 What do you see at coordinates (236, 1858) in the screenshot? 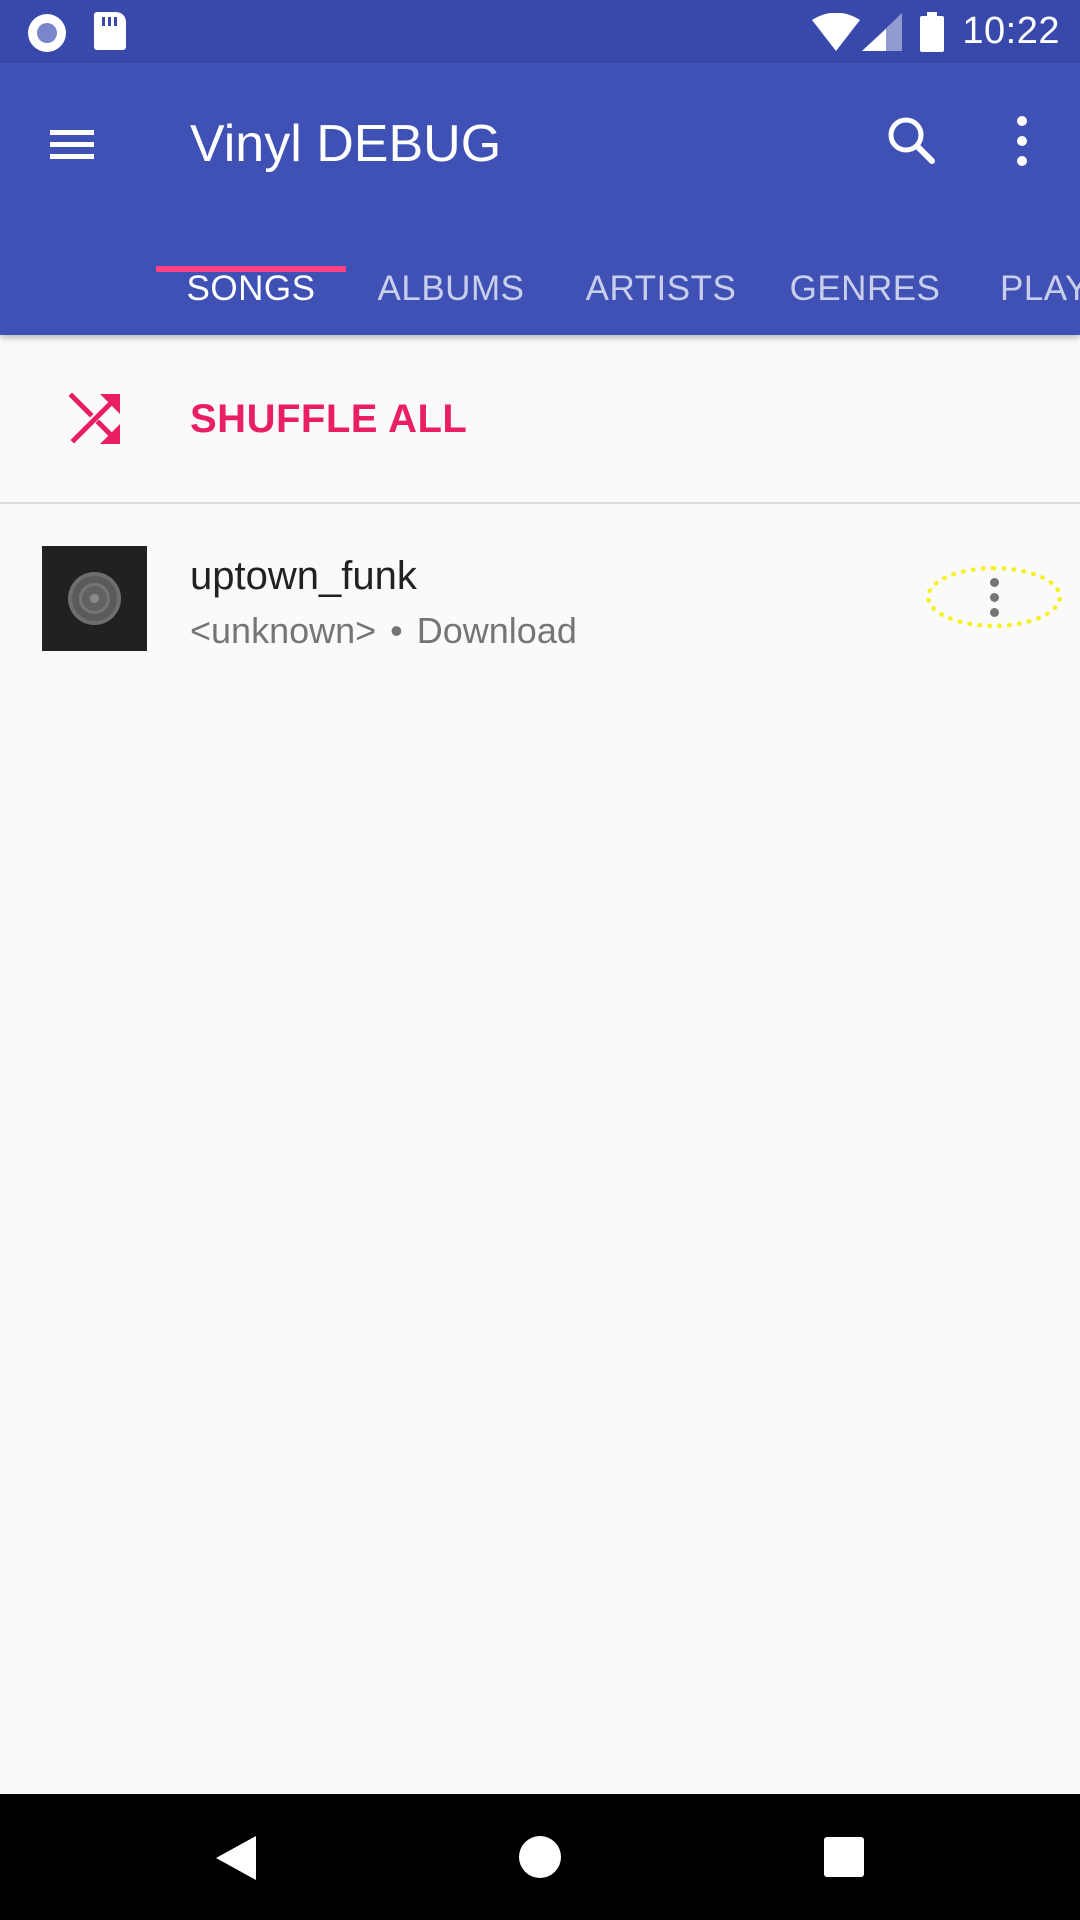
I see `back-icon` at bounding box center [236, 1858].